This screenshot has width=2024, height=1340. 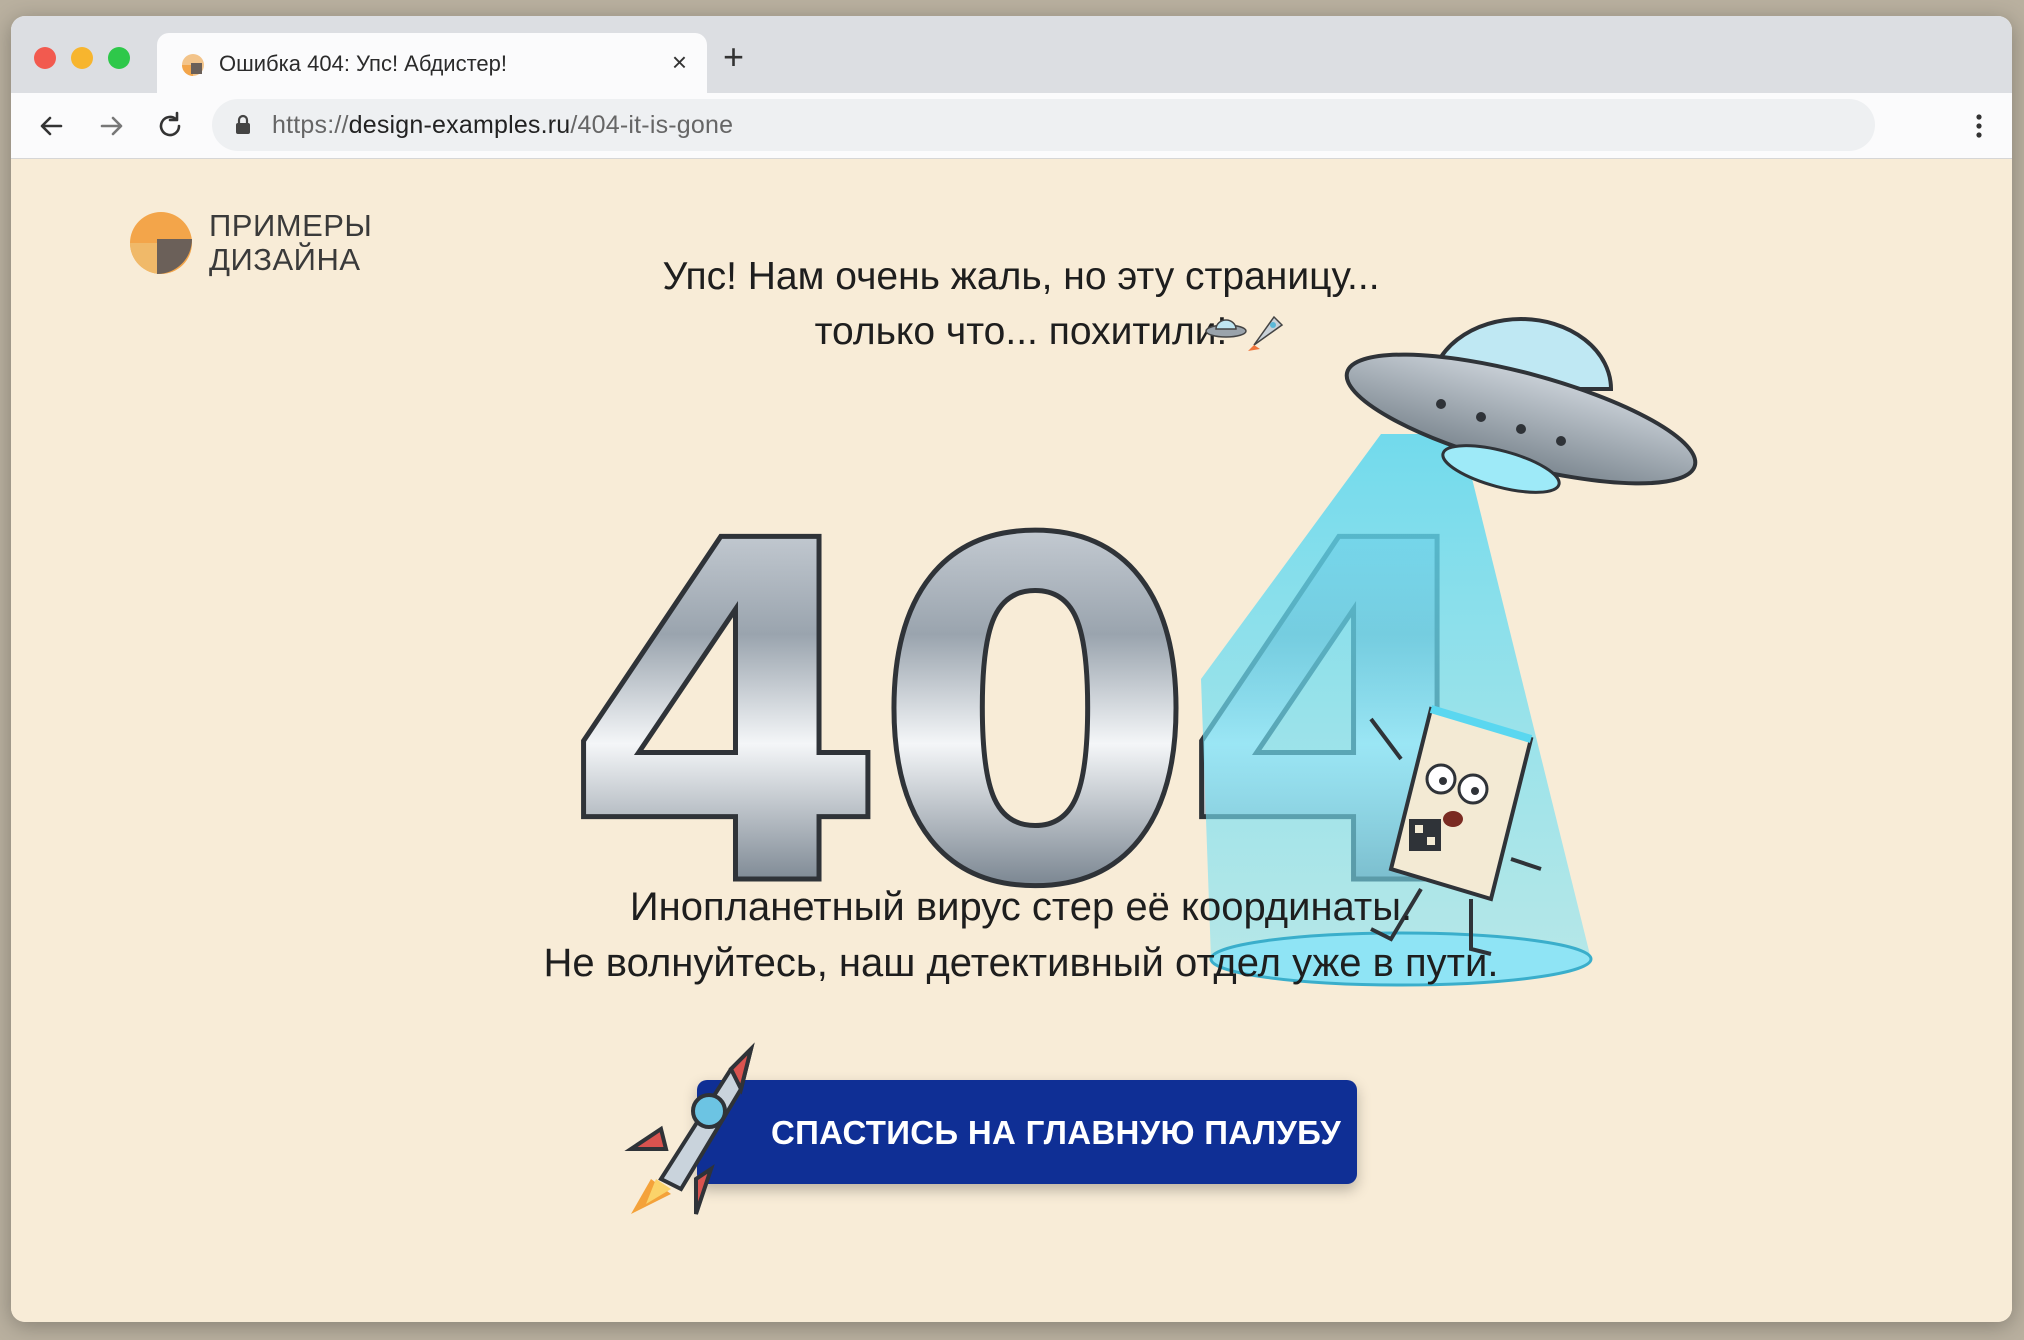 I want to click on close-window-button, so click(x=45, y=58).